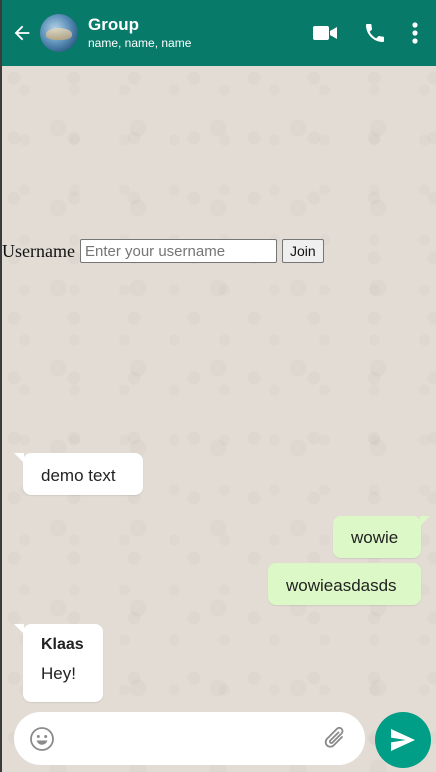 Image resolution: width=436 pixels, height=772 pixels. I want to click on attach-icon, so click(334, 737).